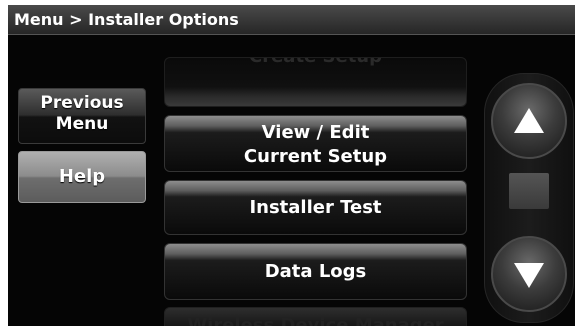 The width and height of the screenshot is (583, 331). What do you see at coordinates (315, 156) in the screenshot?
I see `view-edit-label-line2: Current Setup` at bounding box center [315, 156].